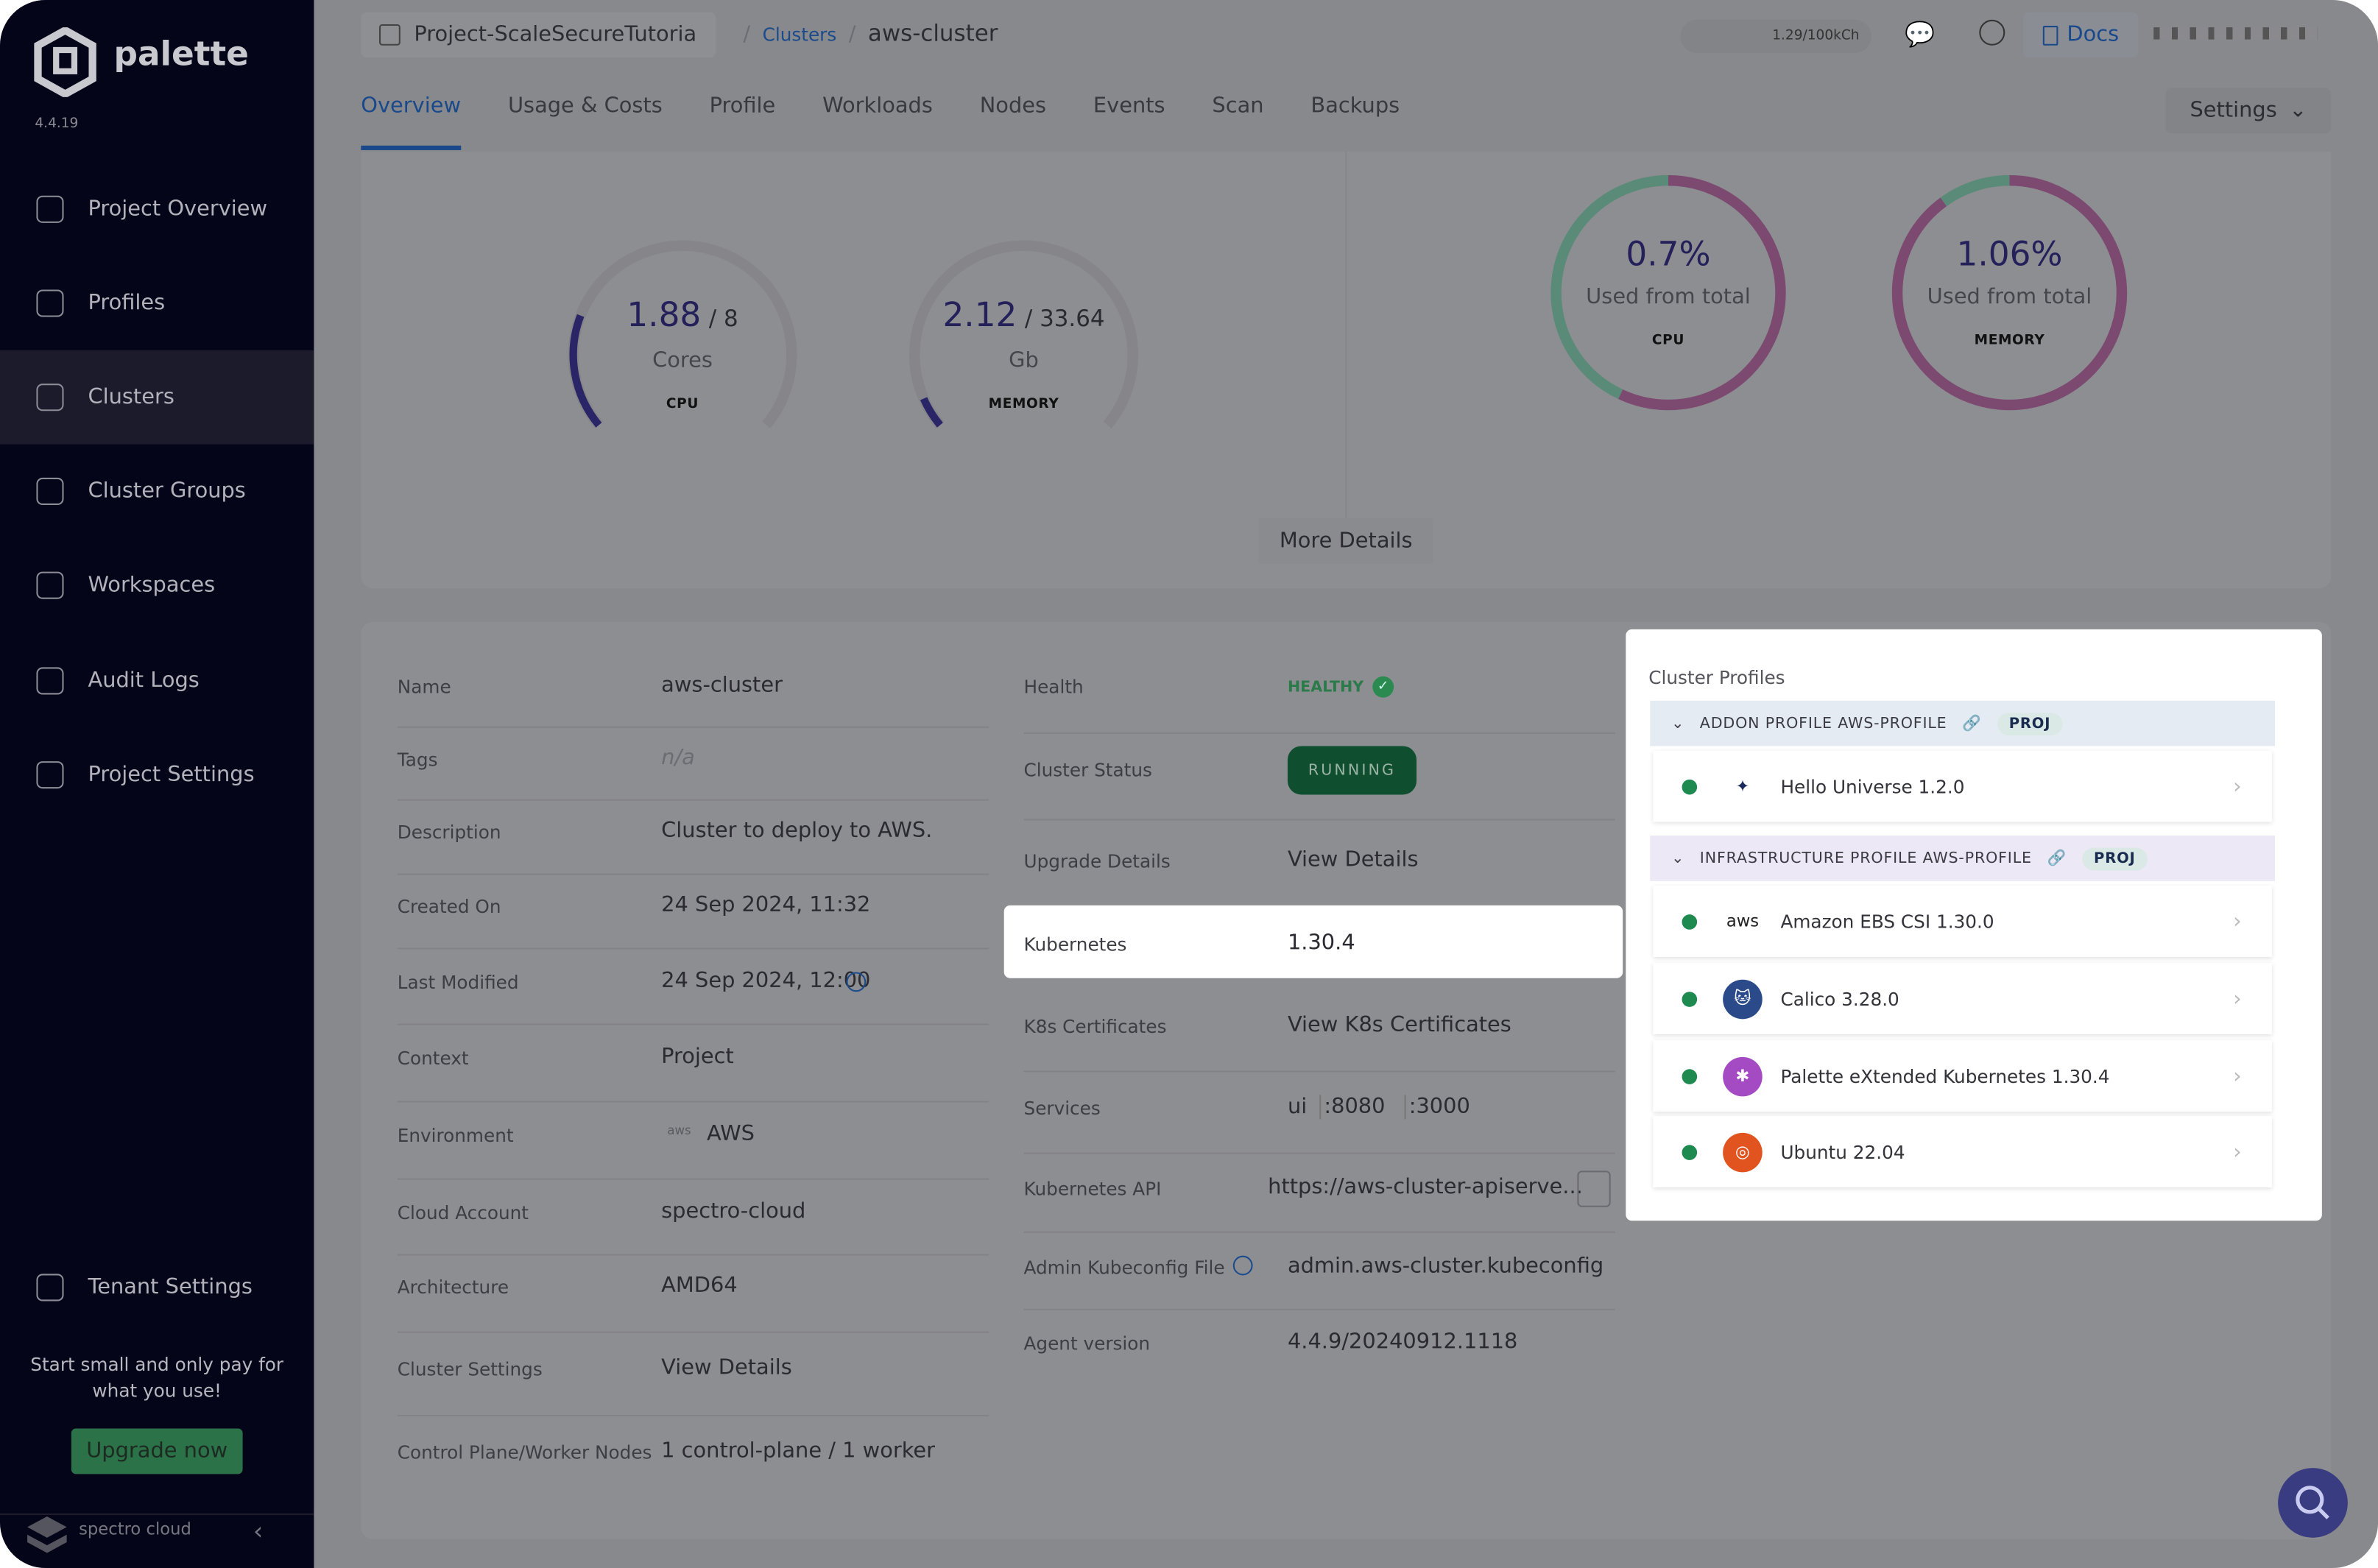 The width and height of the screenshot is (2378, 1568). Describe the element at coordinates (458, 983) in the screenshot. I see `detail-label-last-modified: Last Modified` at that location.